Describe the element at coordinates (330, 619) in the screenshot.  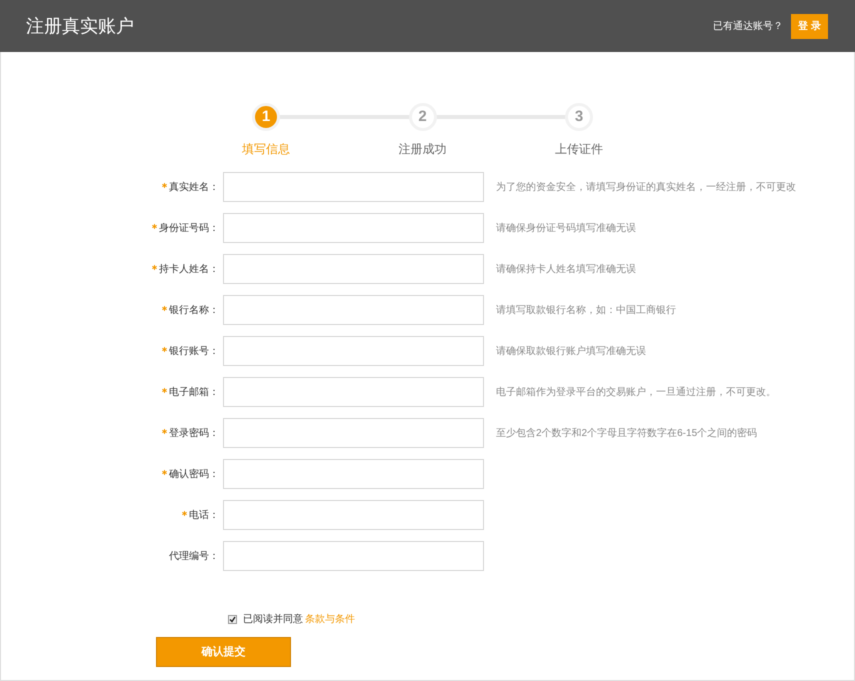
I see `terms-link: 条款与条件` at that location.